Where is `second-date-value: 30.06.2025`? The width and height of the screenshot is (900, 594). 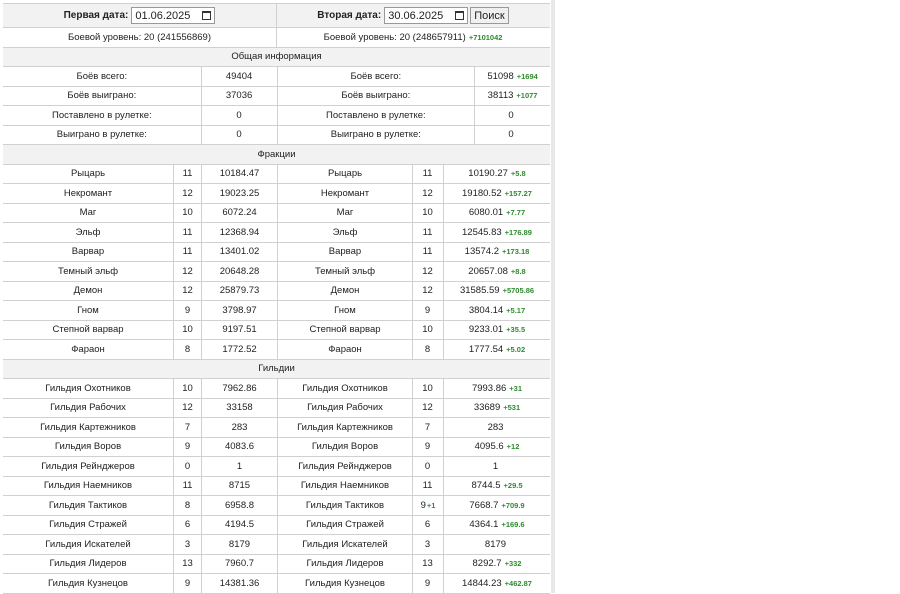 second-date-value: 30.06.2025 is located at coordinates (416, 15).